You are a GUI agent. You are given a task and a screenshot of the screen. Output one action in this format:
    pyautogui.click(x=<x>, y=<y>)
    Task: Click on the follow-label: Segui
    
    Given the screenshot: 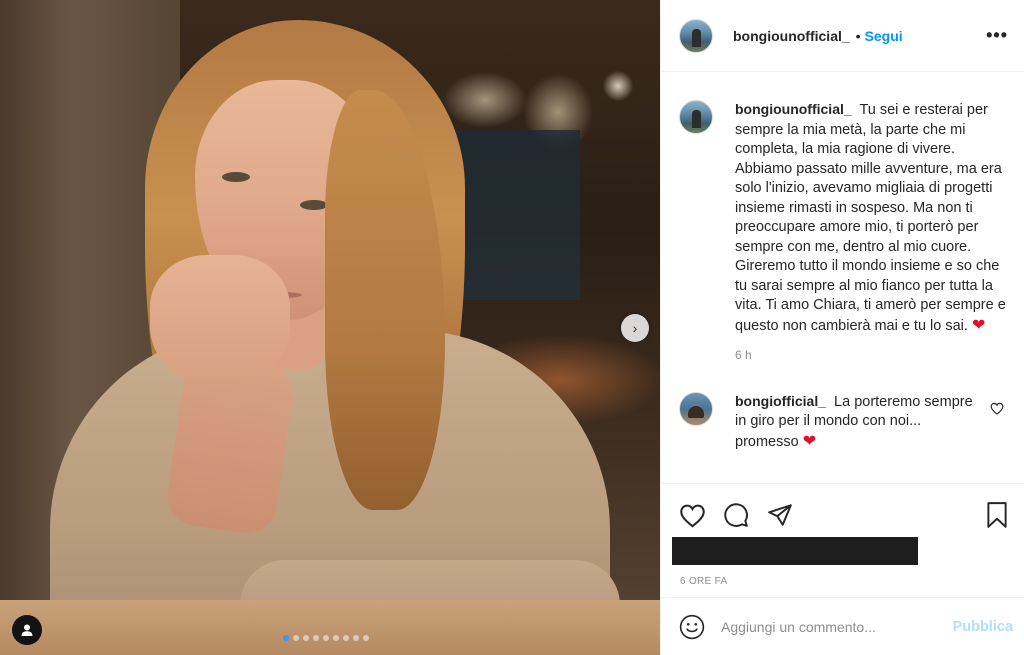 What is the action you would take?
    pyautogui.click(x=883, y=35)
    